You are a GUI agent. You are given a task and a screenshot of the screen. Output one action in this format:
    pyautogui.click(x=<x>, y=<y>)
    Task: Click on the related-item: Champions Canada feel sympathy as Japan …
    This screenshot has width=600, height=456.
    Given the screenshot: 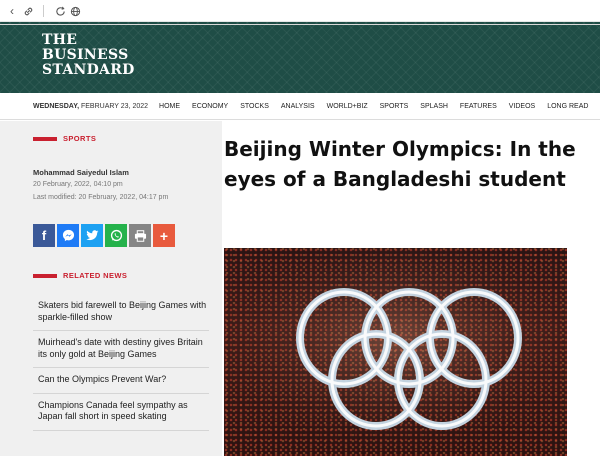 What is the action you would take?
    pyautogui.click(x=121, y=412)
    